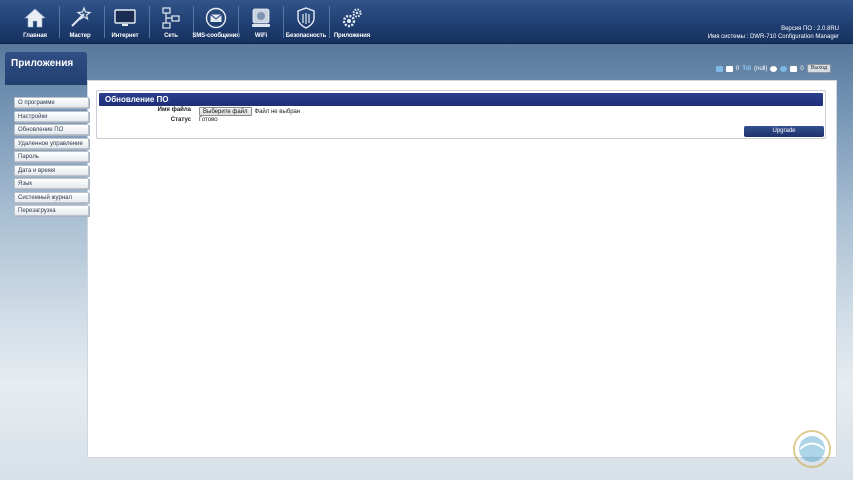 The image size is (853, 480). Describe the element at coordinates (51, 116) in the screenshot. I see `sidebar-item-settings: Настройки` at that location.